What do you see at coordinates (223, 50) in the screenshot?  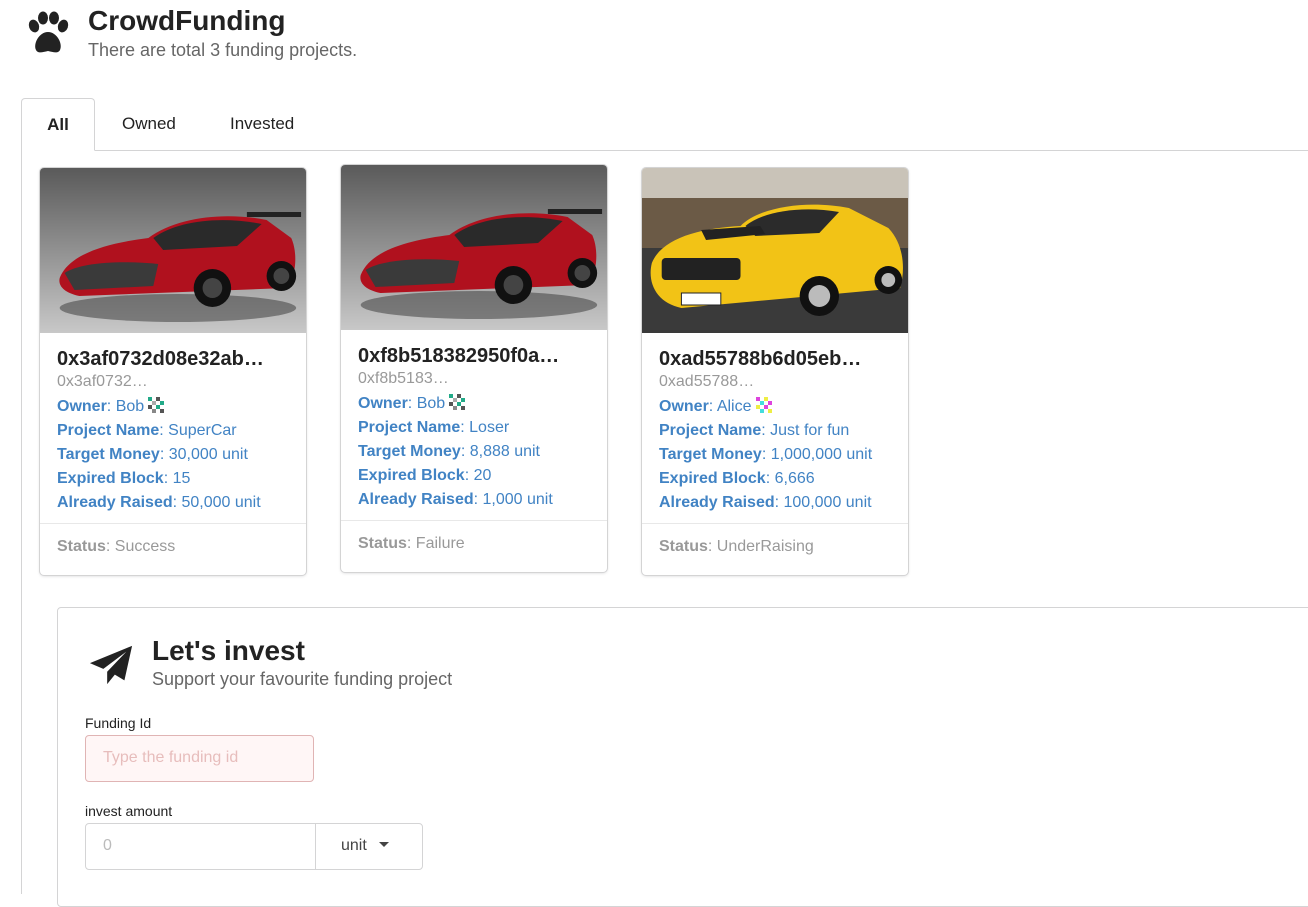 I see `page-subtitle: There are total 3 funding projects.` at bounding box center [223, 50].